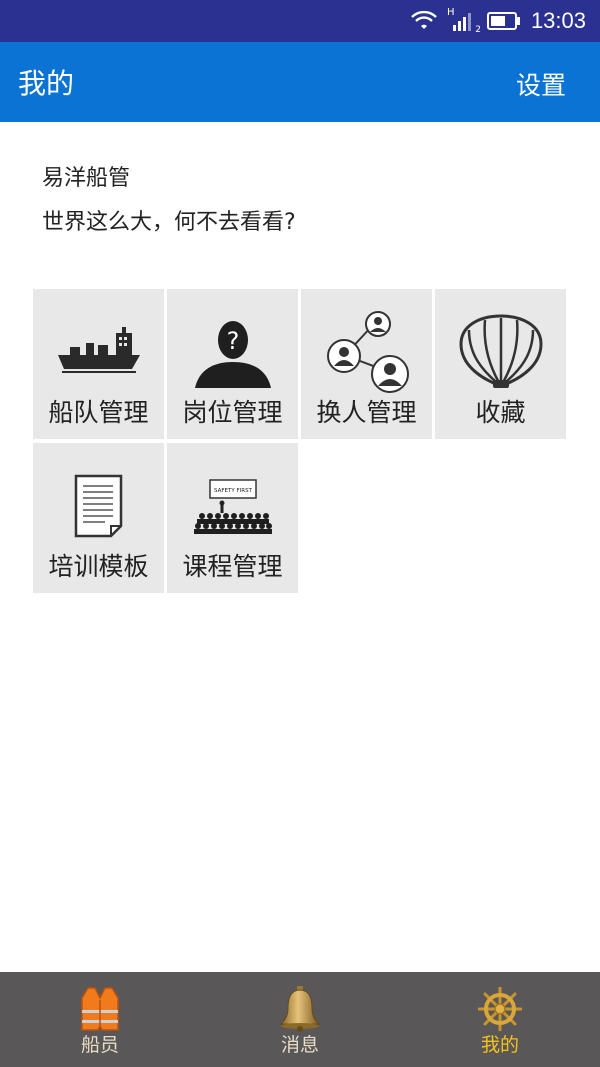 The height and width of the screenshot is (1067, 600). I want to click on classroom-icon: SAFETY FIRST, so click(232, 506).